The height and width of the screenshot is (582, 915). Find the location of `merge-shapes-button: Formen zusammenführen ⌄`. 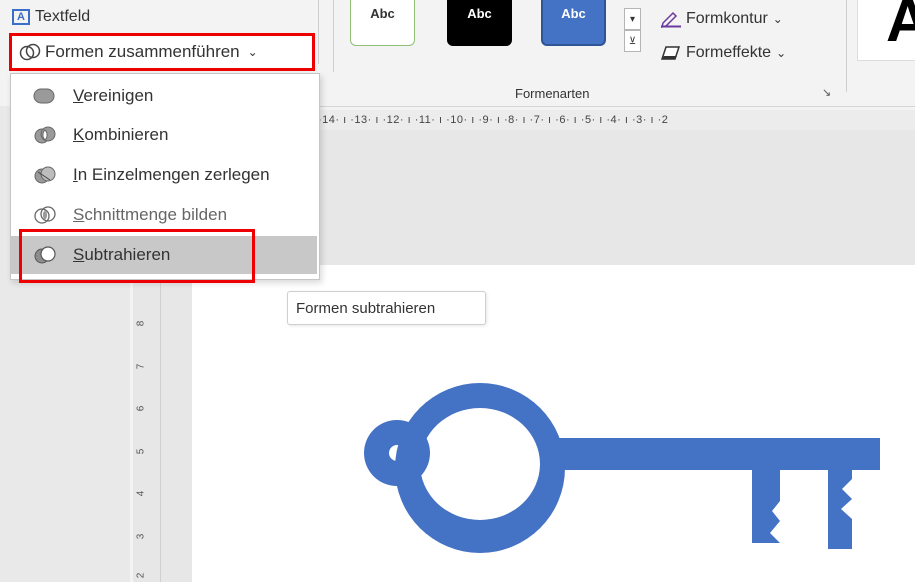

merge-shapes-button: Formen zusammenführen ⌄ is located at coordinates (162, 52).